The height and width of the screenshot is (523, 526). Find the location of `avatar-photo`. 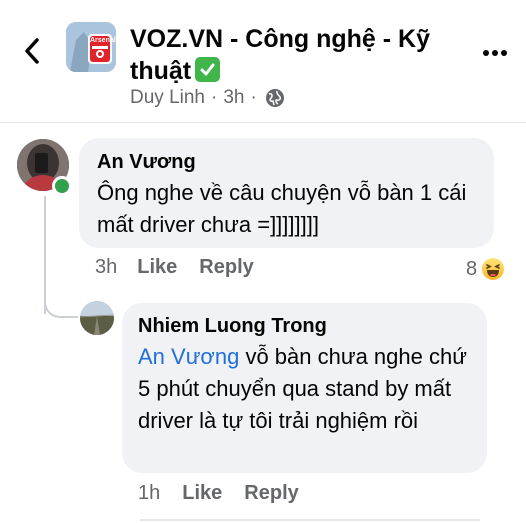

avatar-photo is located at coordinates (97, 318).